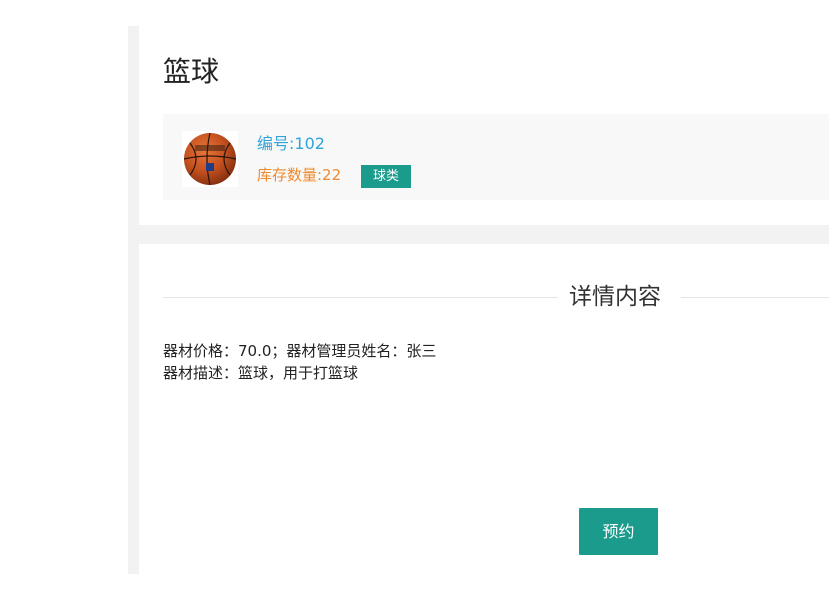 The width and height of the screenshot is (829, 607). Describe the element at coordinates (291, 143) in the screenshot. I see `product-code: 编号:102` at that location.